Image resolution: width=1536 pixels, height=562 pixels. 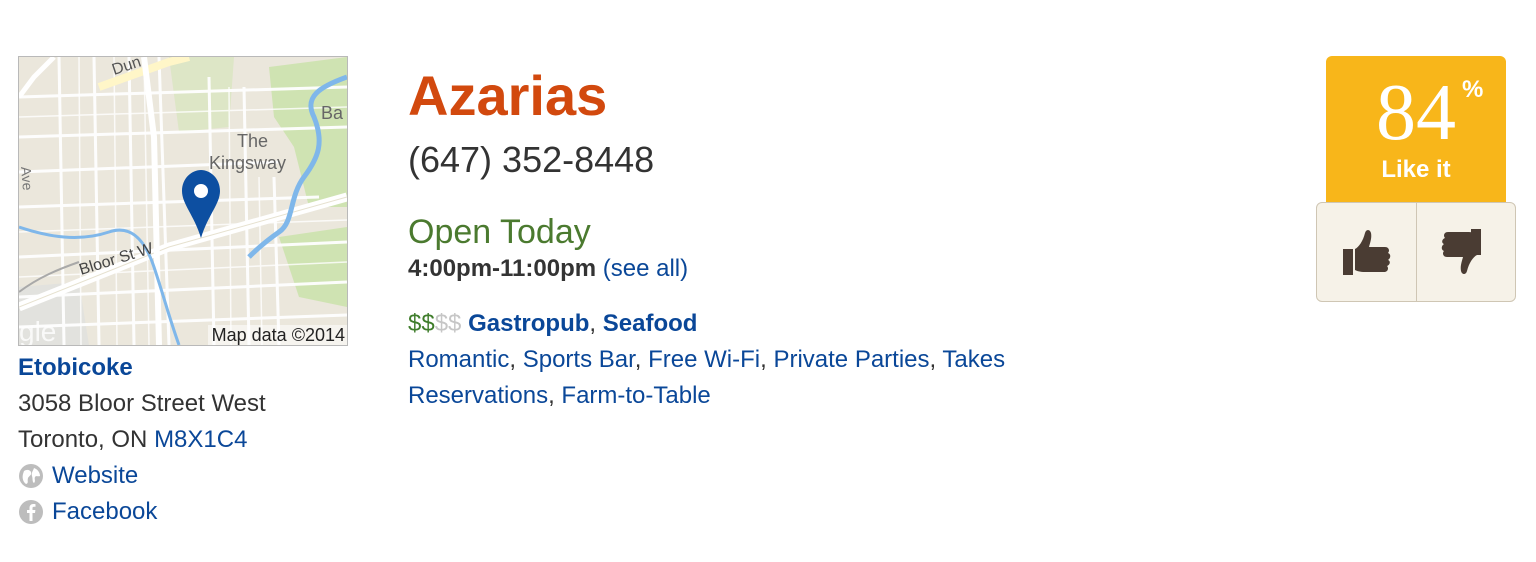 What do you see at coordinates (27, 178) in the screenshot?
I see `map-label-ave: Ave` at bounding box center [27, 178].